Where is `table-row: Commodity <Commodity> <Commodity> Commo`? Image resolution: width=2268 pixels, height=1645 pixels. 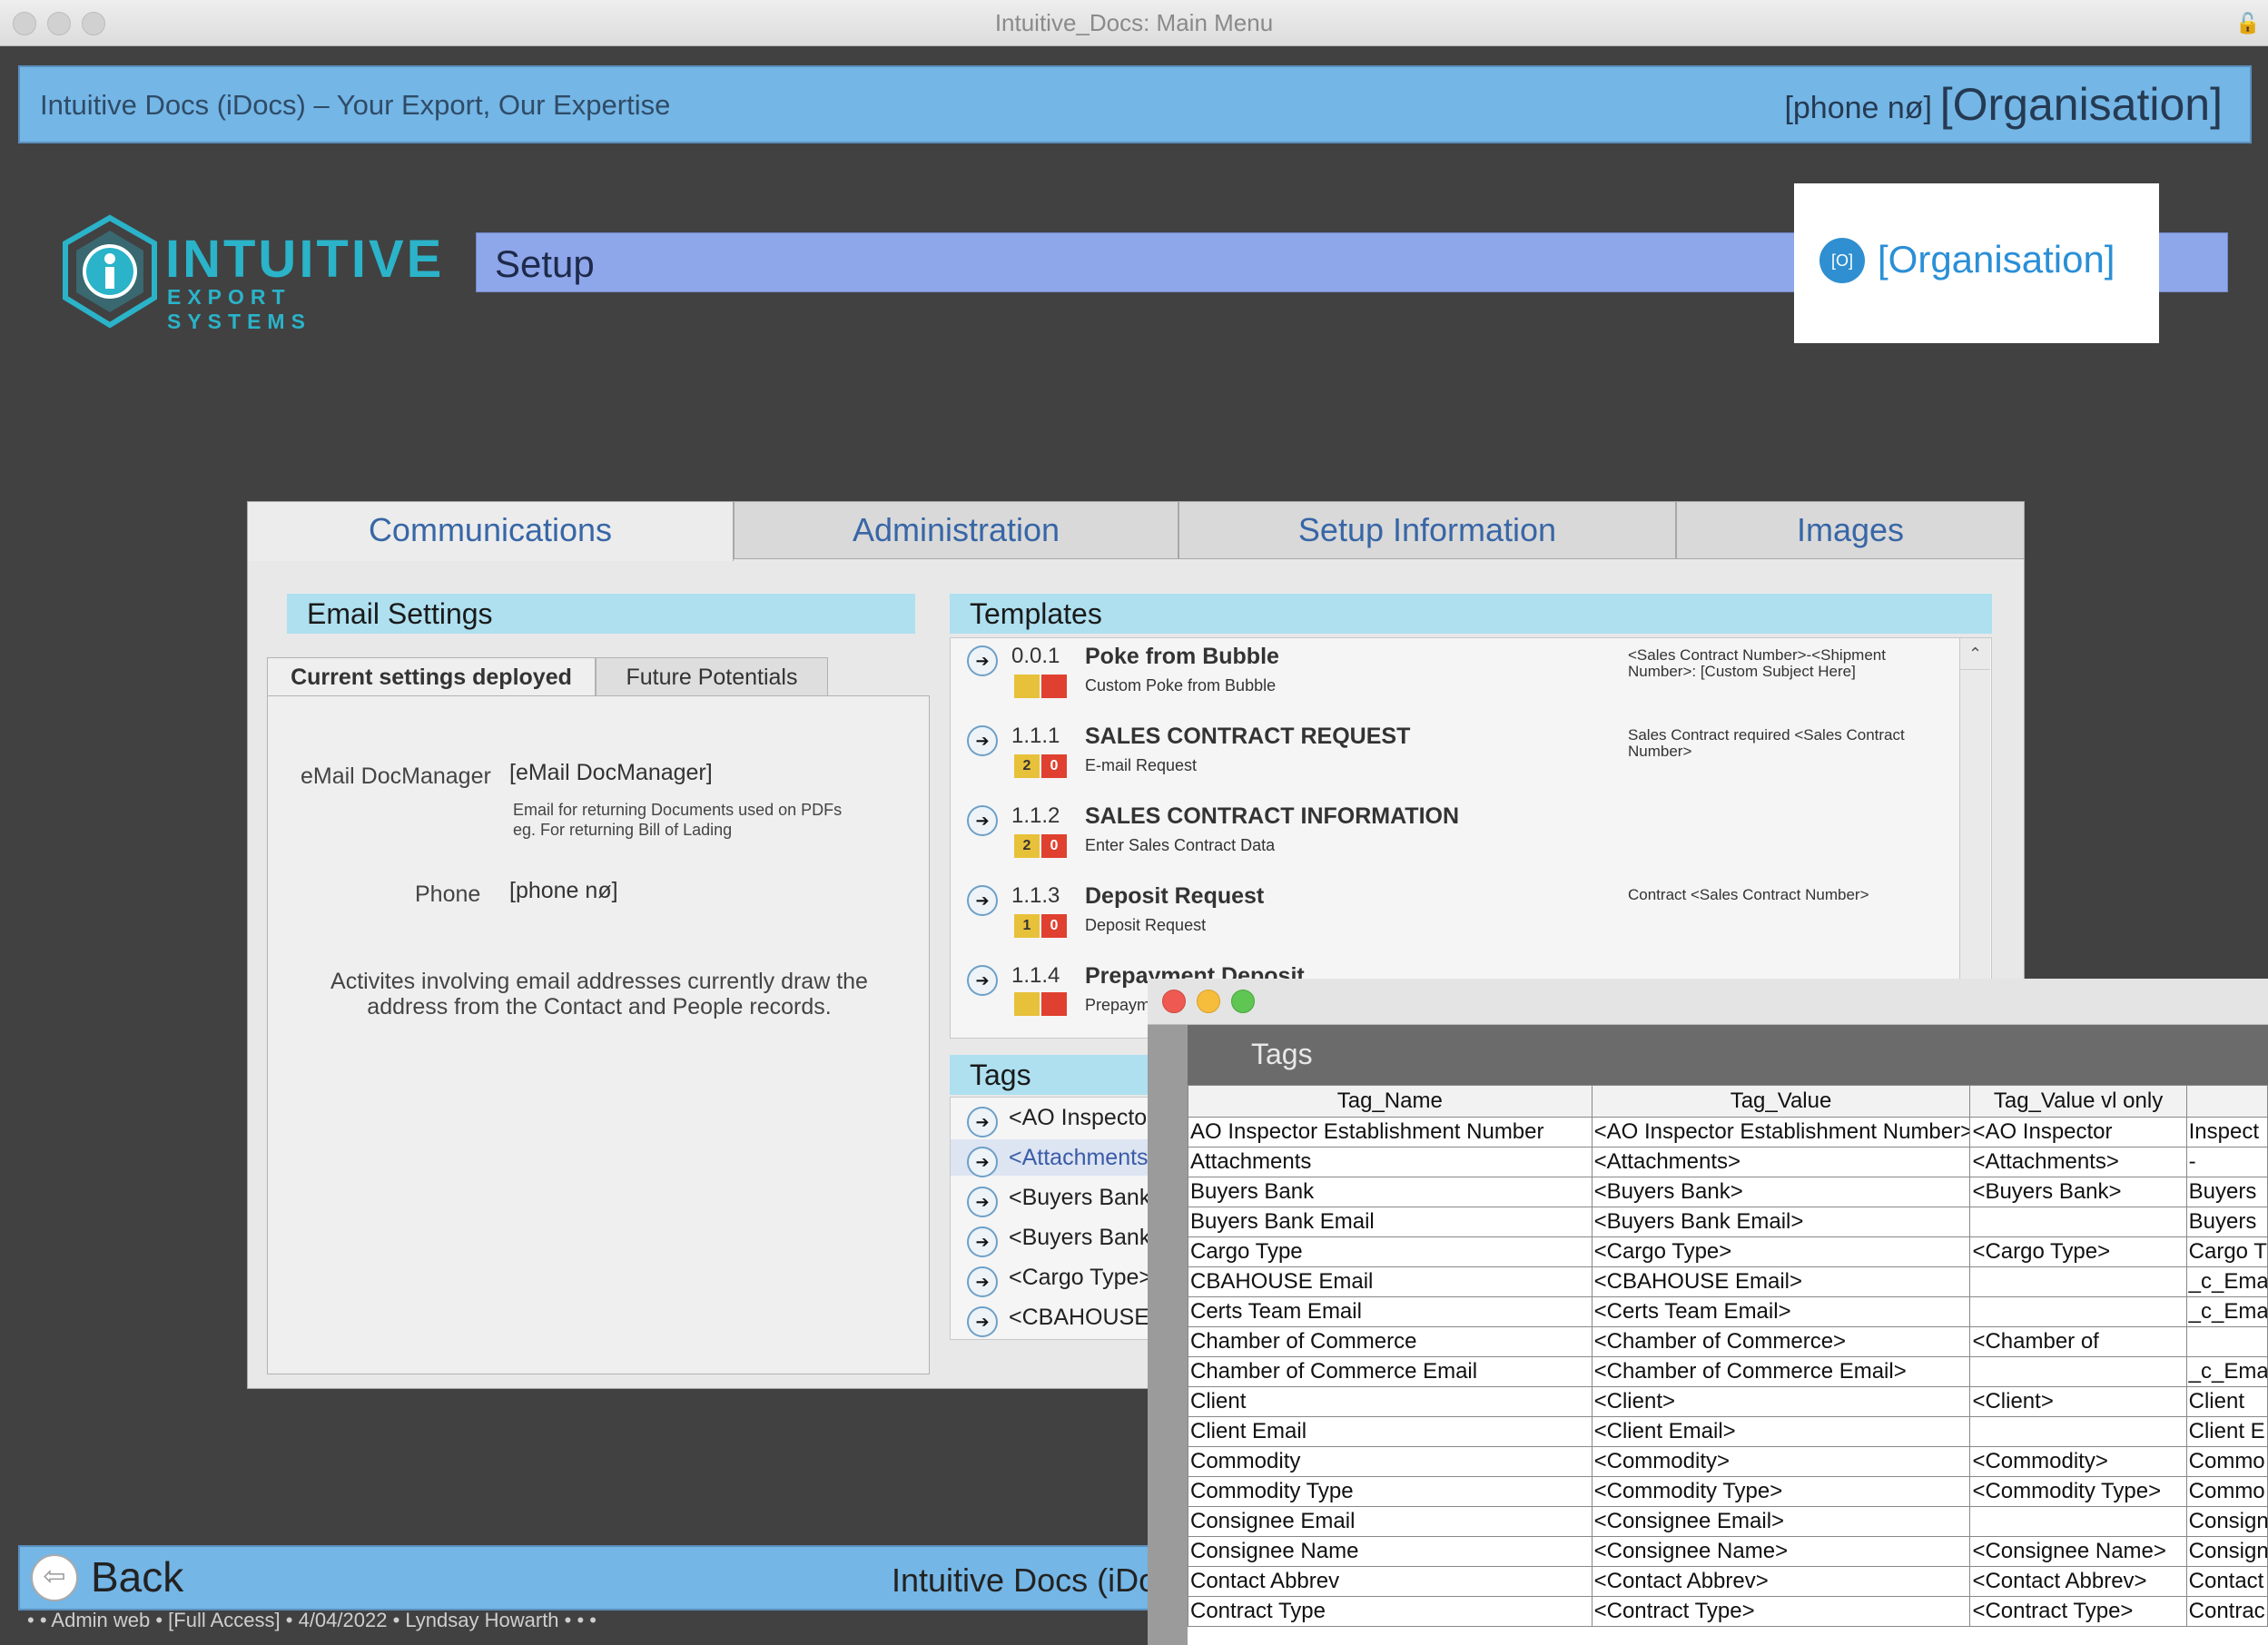
table-row: Commodity <Commodity> <Commodity> Commo is located at coordinates (1728, 1461).